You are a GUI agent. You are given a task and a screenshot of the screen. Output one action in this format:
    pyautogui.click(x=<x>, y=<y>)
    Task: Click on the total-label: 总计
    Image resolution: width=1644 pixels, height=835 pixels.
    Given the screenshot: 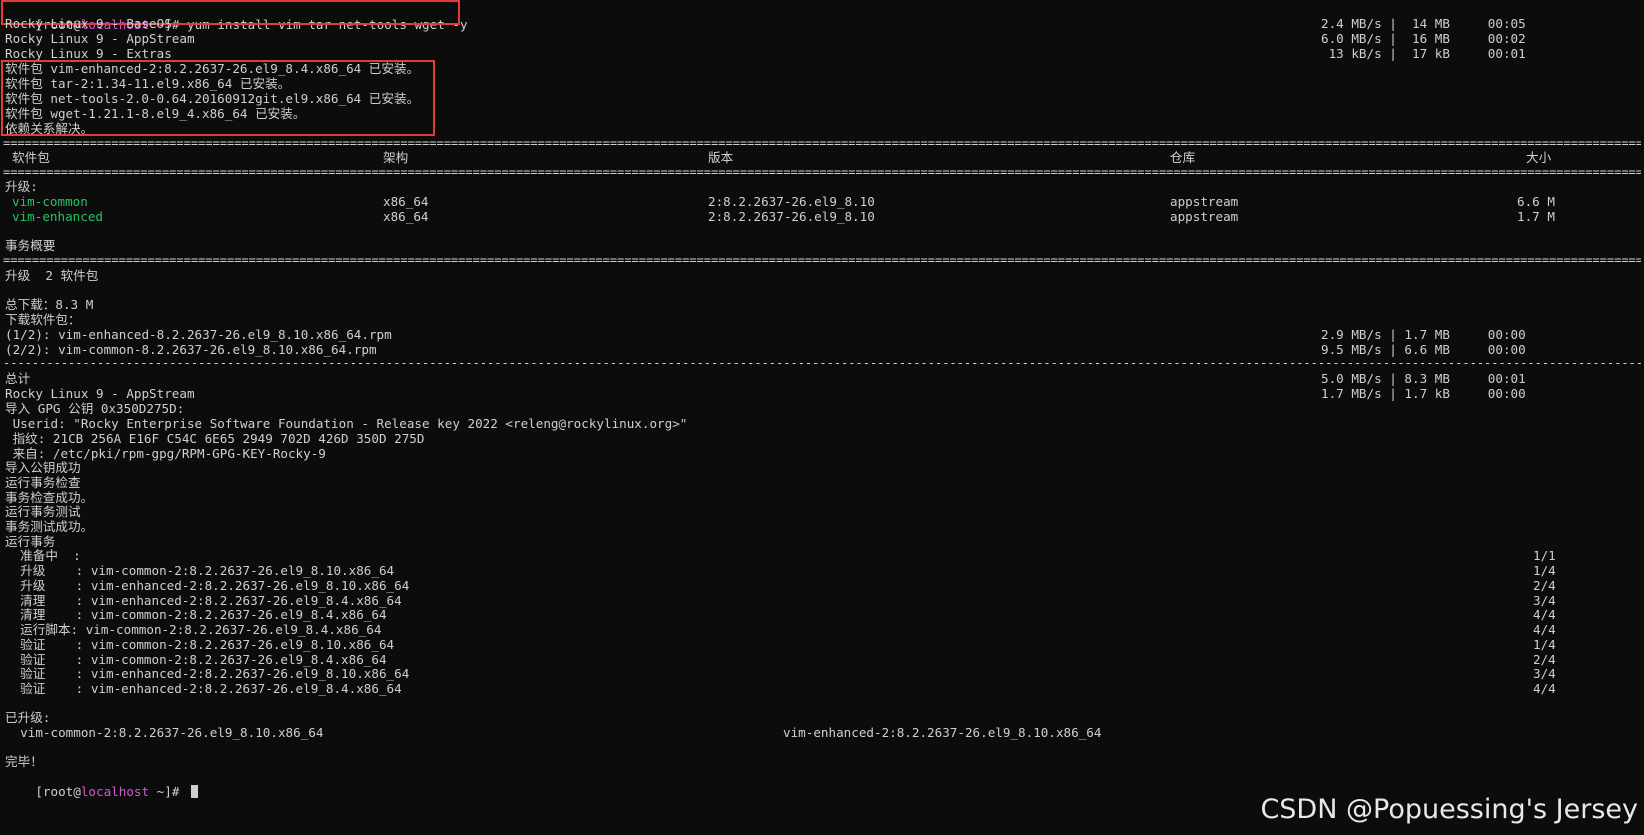 What is the action you would take?
    pyautogui.click(x=18, y=378)
    